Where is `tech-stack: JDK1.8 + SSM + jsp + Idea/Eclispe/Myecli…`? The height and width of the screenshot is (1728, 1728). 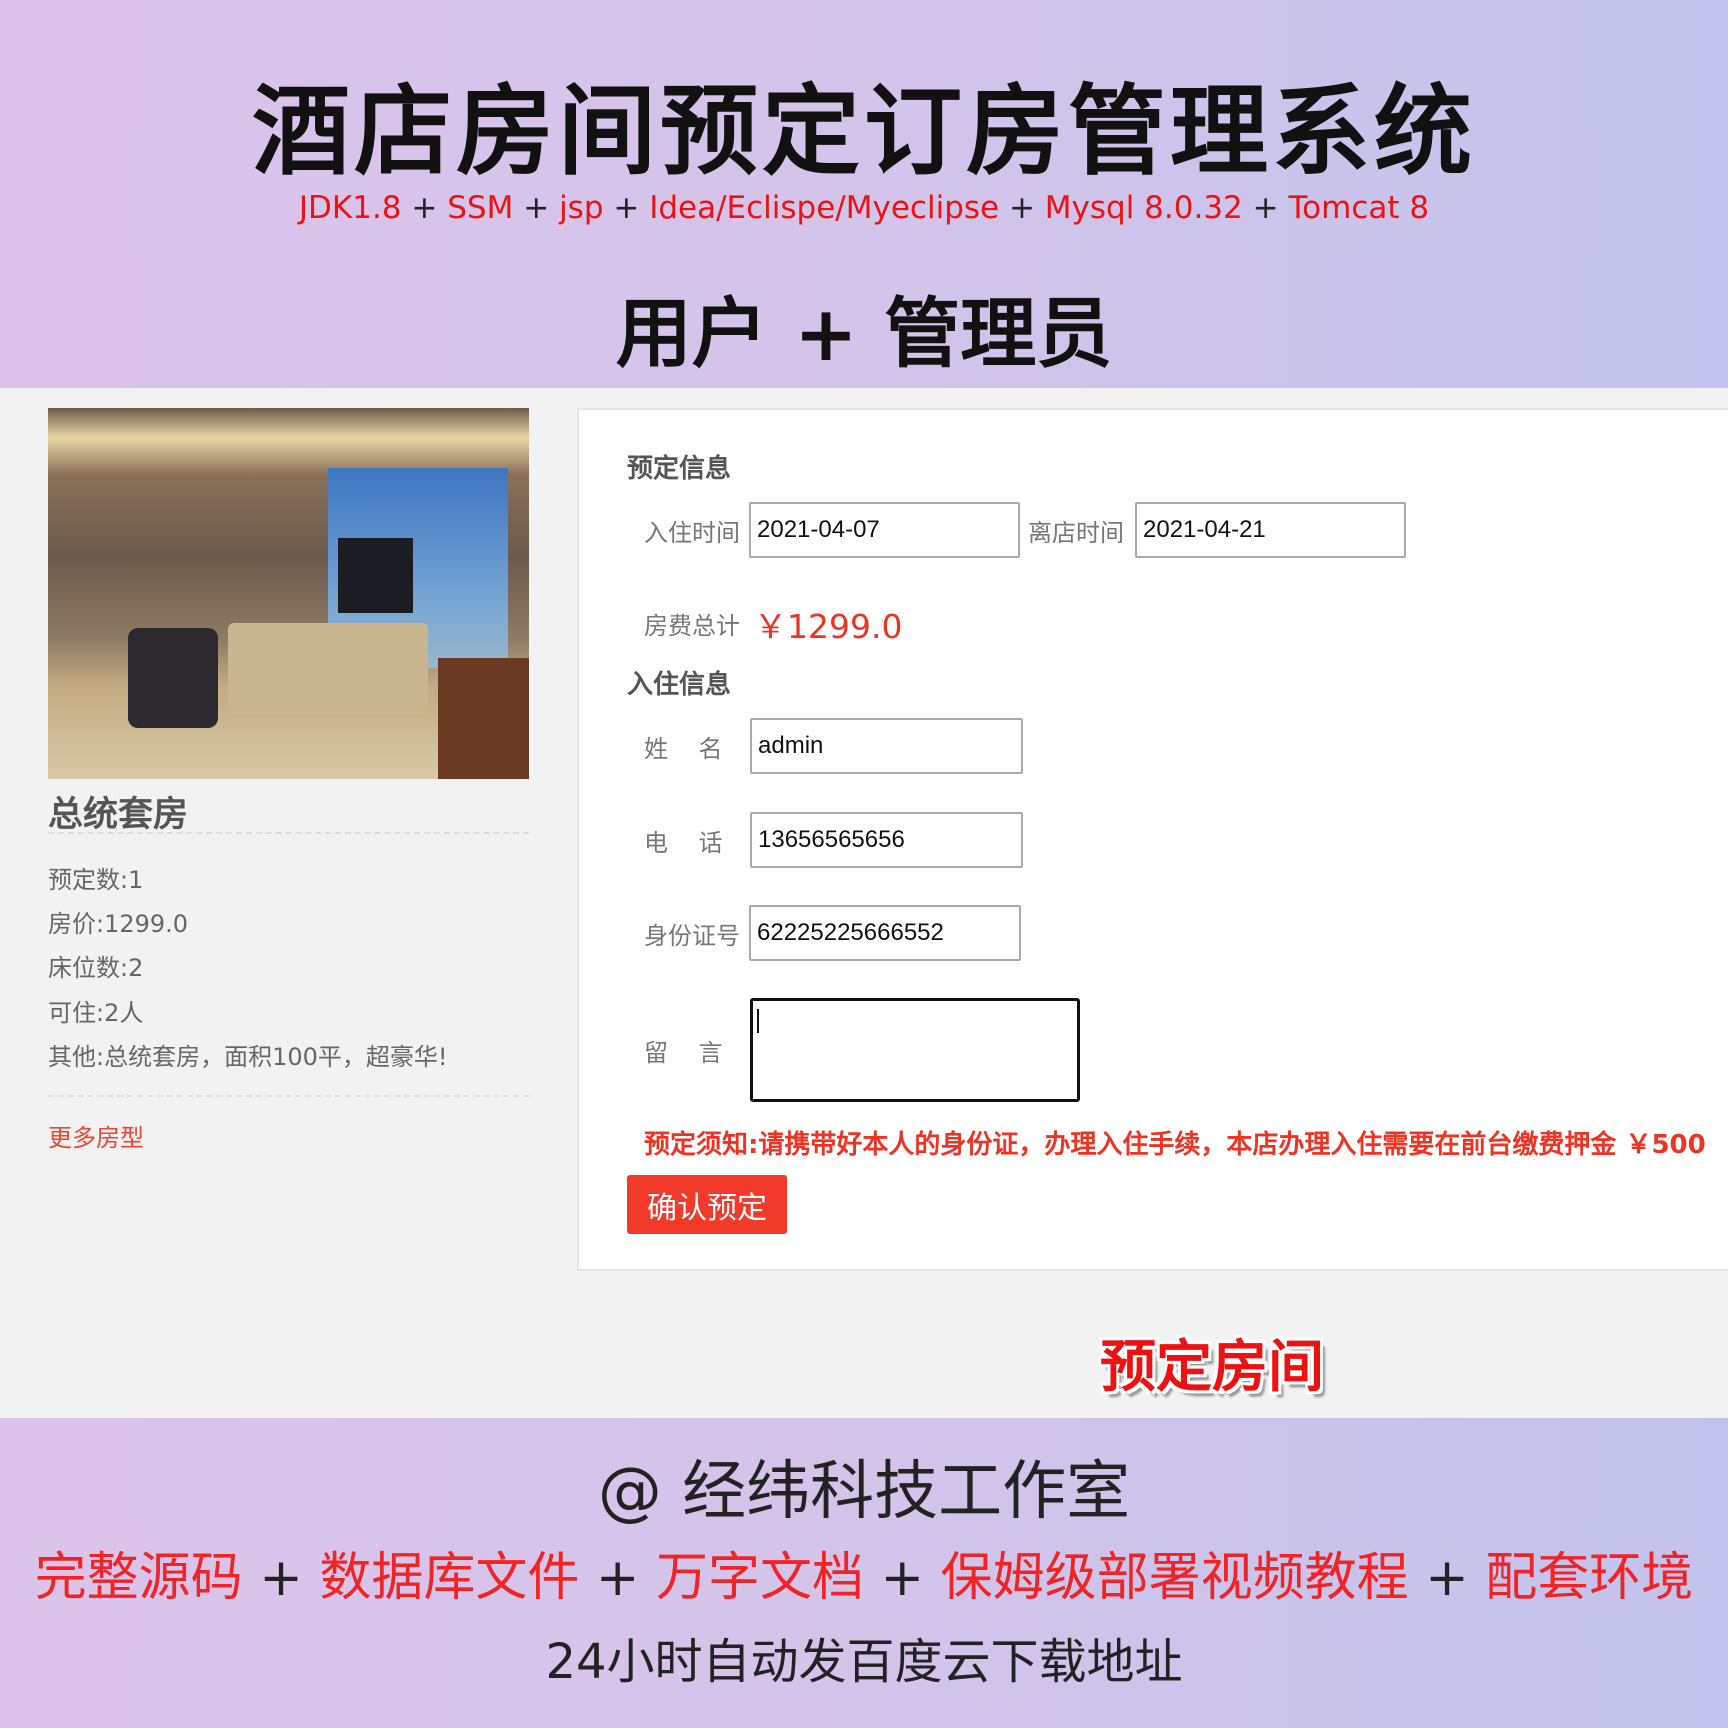 tech-stack: JDK1.8 + SSM + jsp + Idea/Eclispe/Myecli… is located at coordinates (864, 208).